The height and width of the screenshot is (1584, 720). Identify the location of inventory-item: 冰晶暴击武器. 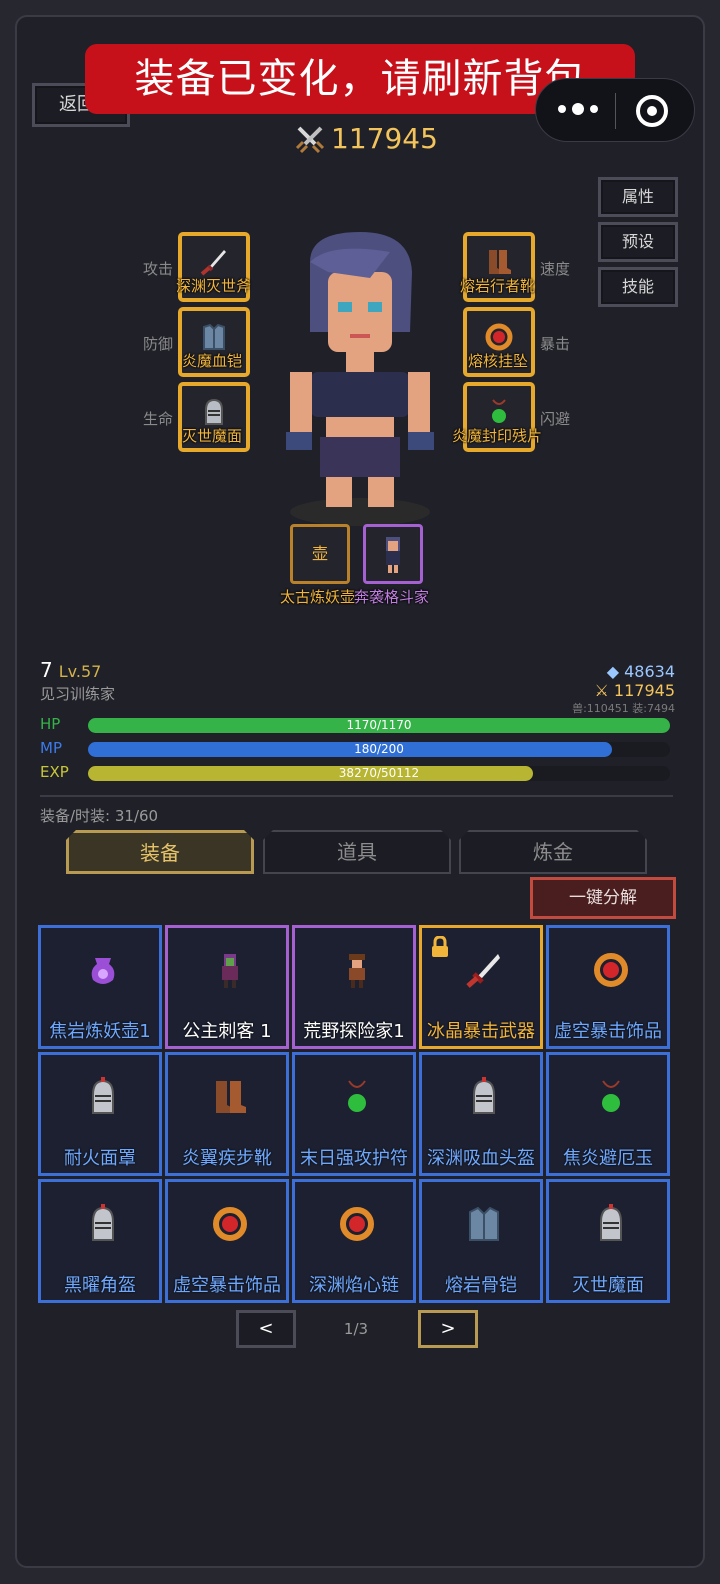
(481, 987).